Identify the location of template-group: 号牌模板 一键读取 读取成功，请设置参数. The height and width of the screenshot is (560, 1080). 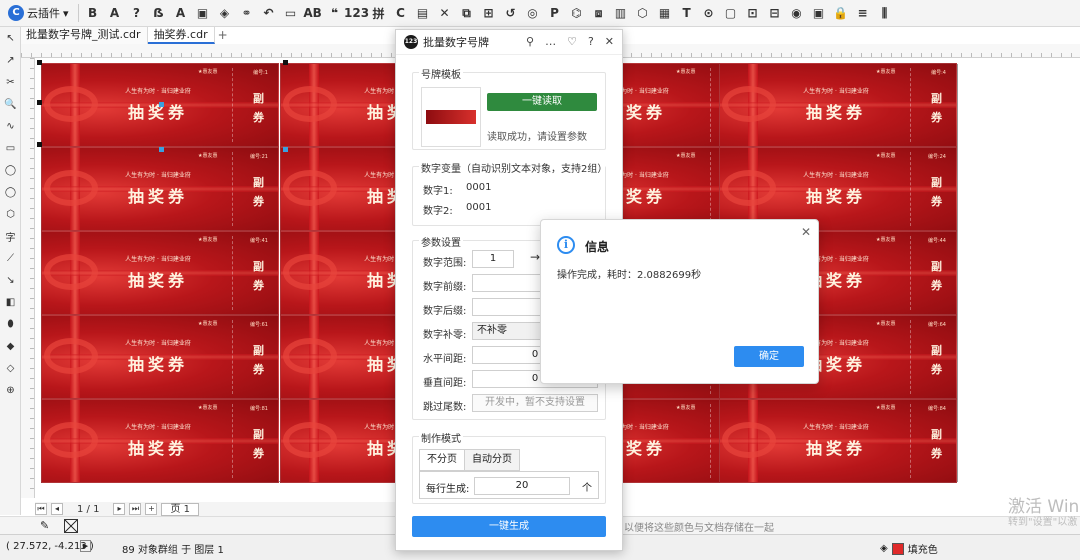
(509, 108).